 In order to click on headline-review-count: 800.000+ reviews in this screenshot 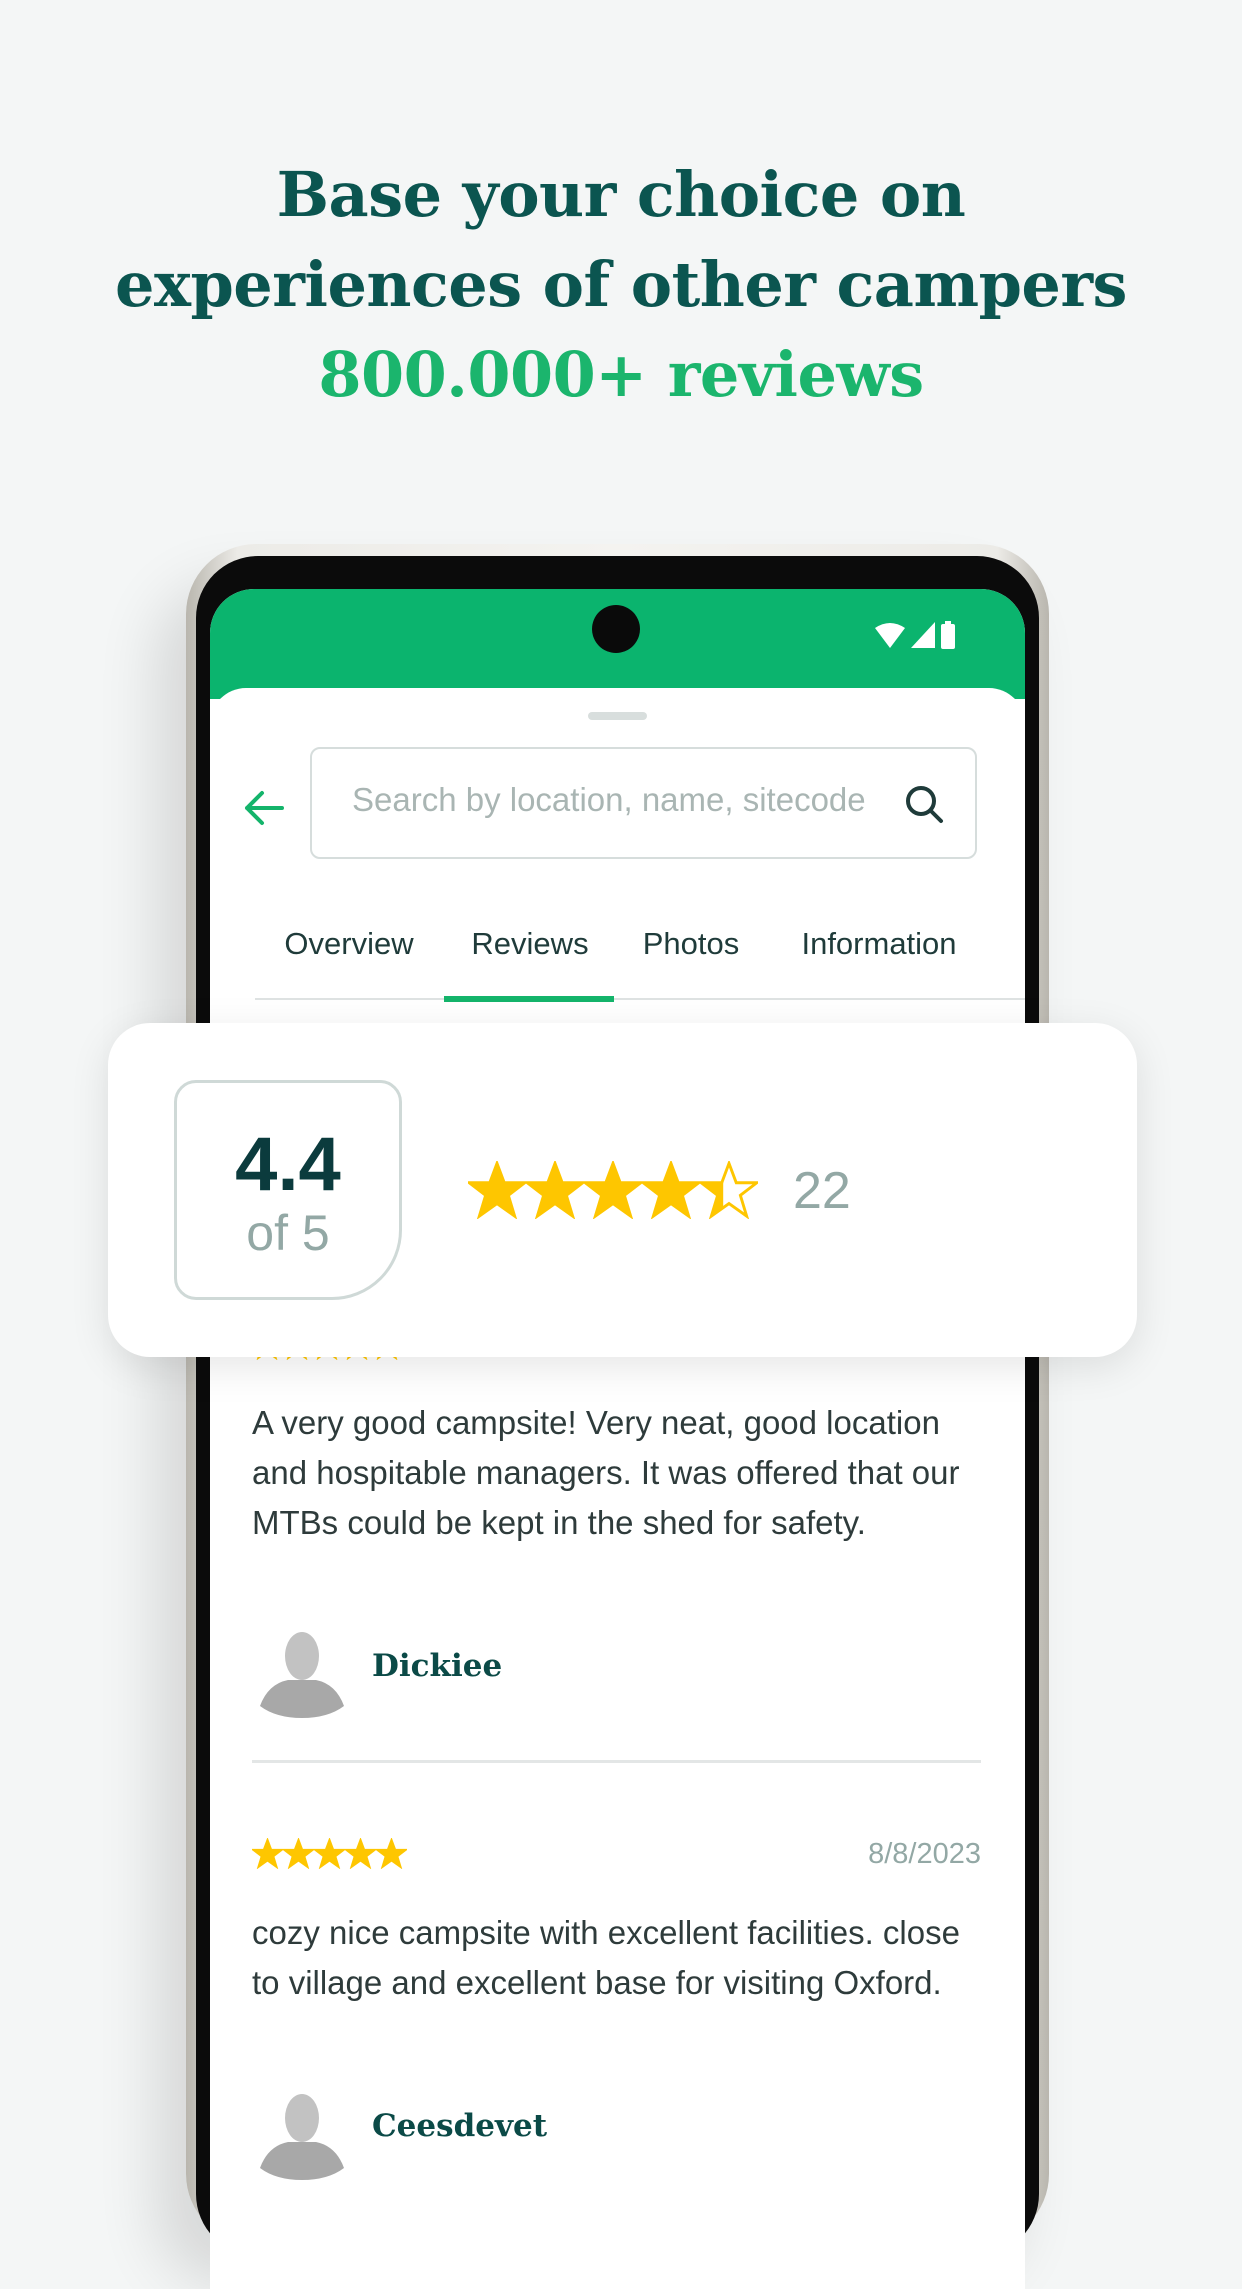, I will do `click(621, 374)`.